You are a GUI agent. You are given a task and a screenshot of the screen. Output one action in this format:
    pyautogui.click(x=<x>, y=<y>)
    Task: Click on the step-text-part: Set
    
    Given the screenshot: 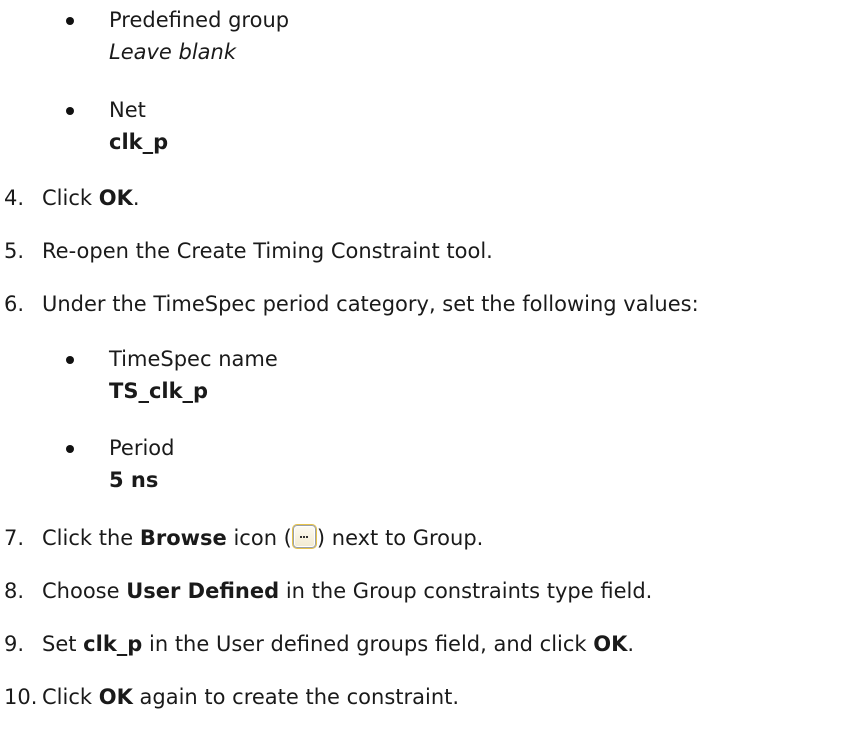 What is the action you would take?
    pyautogui.click(x=63, y=644)
    